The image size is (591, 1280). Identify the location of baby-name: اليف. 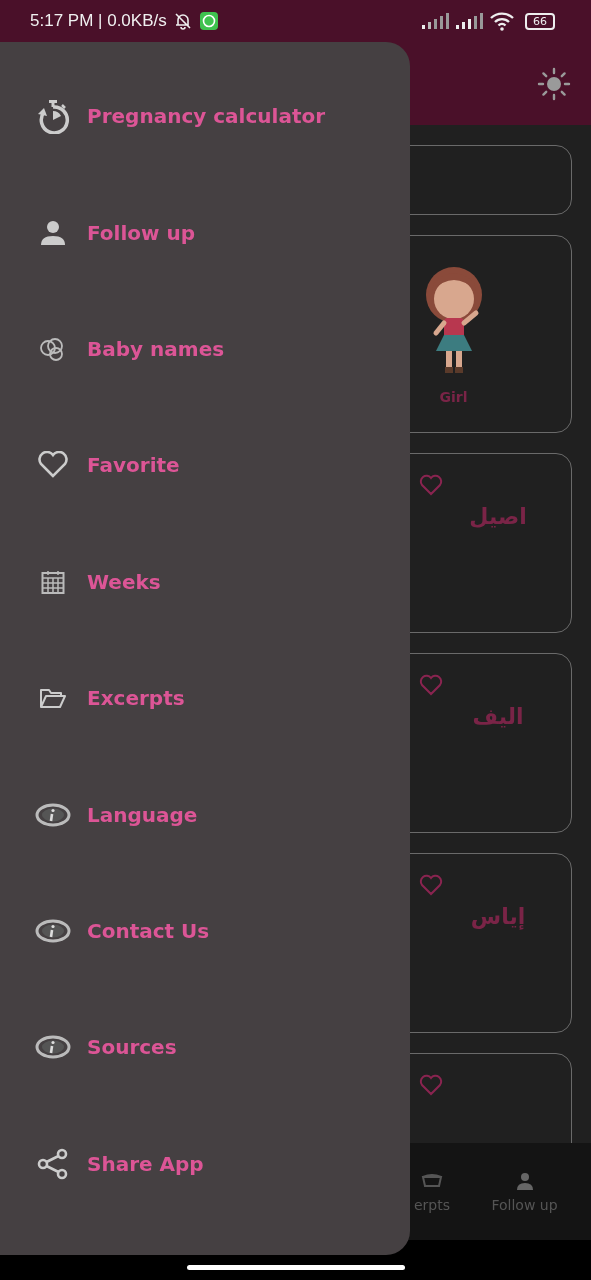
(497, 716).